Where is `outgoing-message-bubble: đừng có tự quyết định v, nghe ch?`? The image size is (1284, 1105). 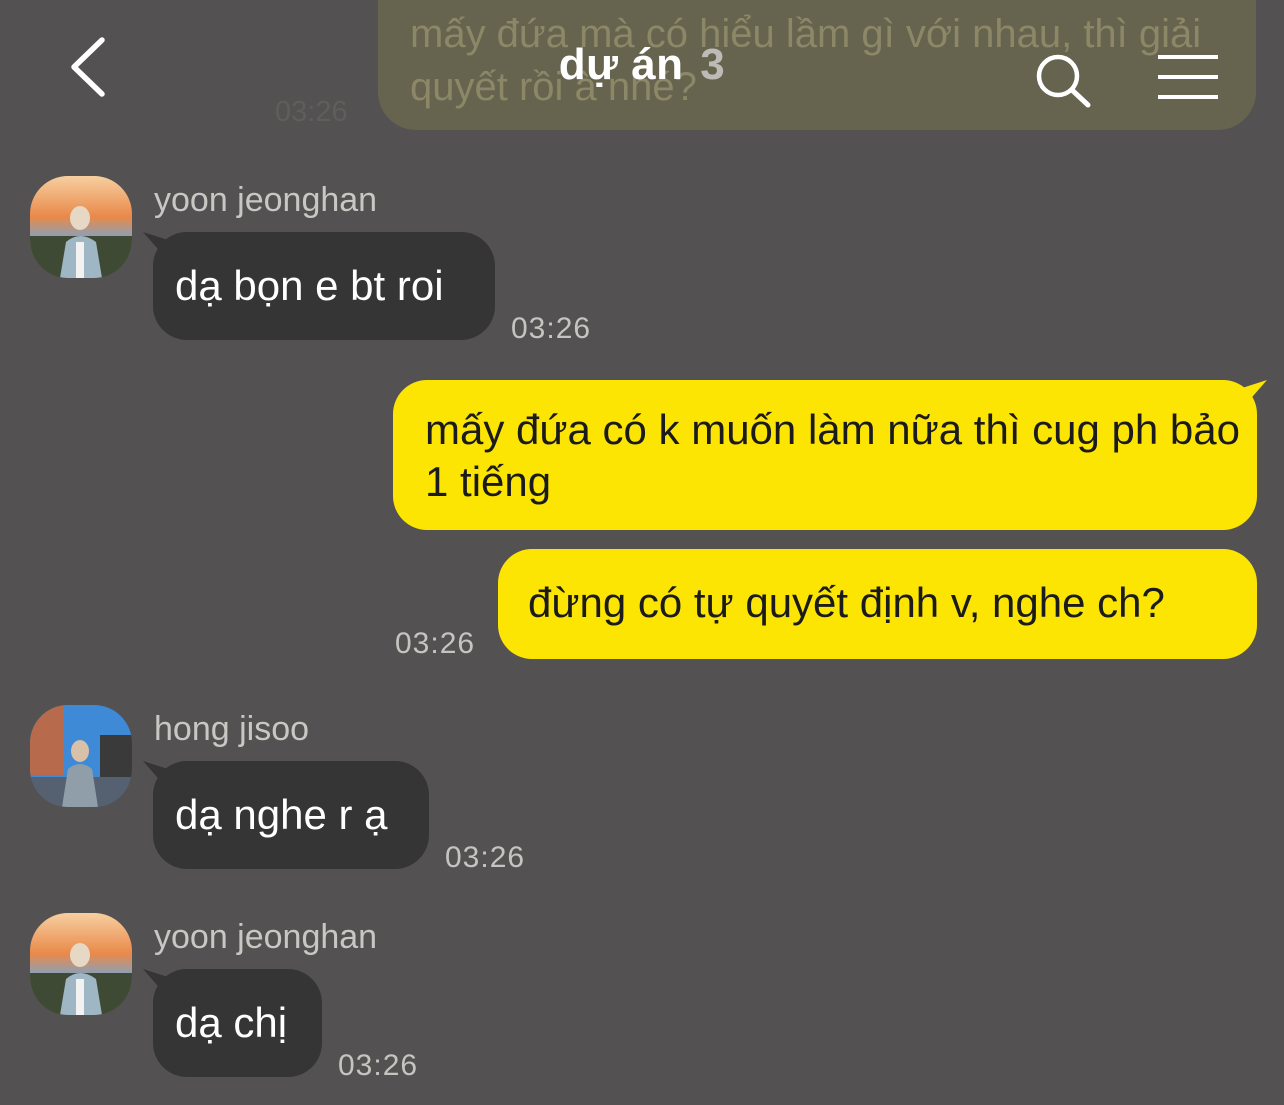
outgoing-message-bubble: đừng có tự quyết định v, nghe ch? is located at coordinates (877, 604).